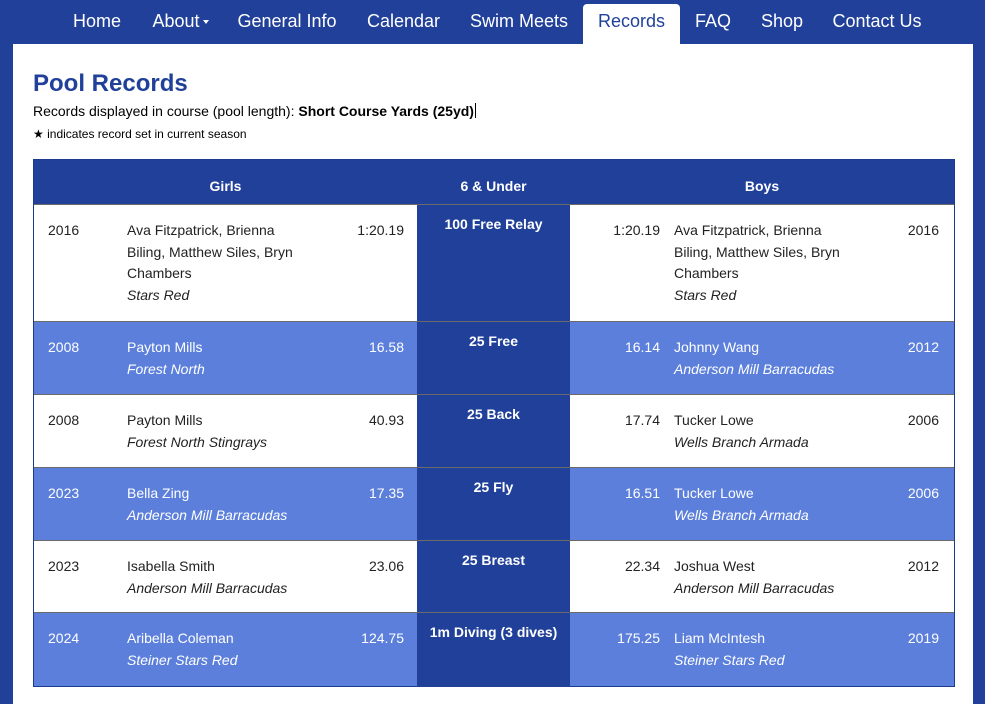  What do you see at coordinates (720, 638) in the screenshot?
I see `boys-name: Liam McIntesh` at bounding box center [720, 638].